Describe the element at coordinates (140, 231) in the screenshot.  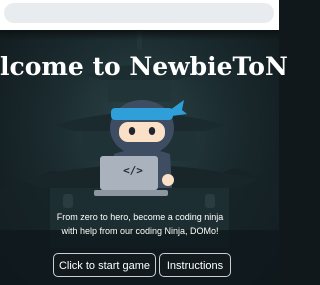
I see `description-line-2: with help from our coding Ninja, DOMo!` at that location.